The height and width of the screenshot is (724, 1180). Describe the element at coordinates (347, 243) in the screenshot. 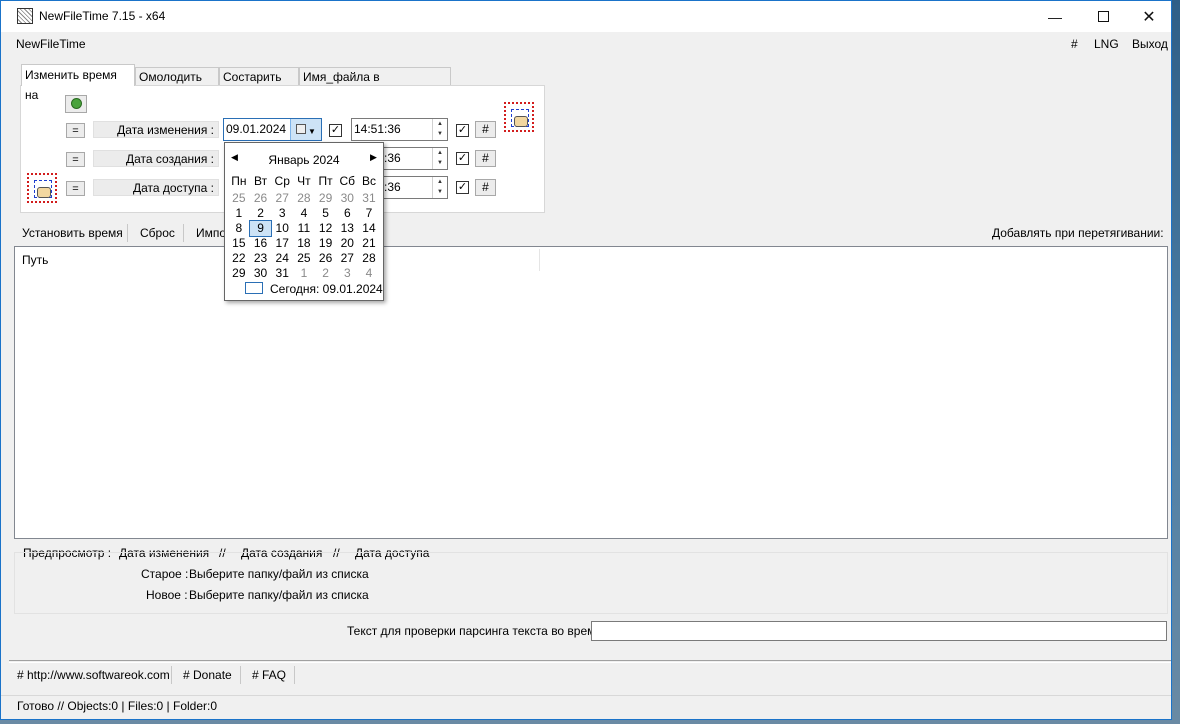

I see `calendar-day: 20` at that location.